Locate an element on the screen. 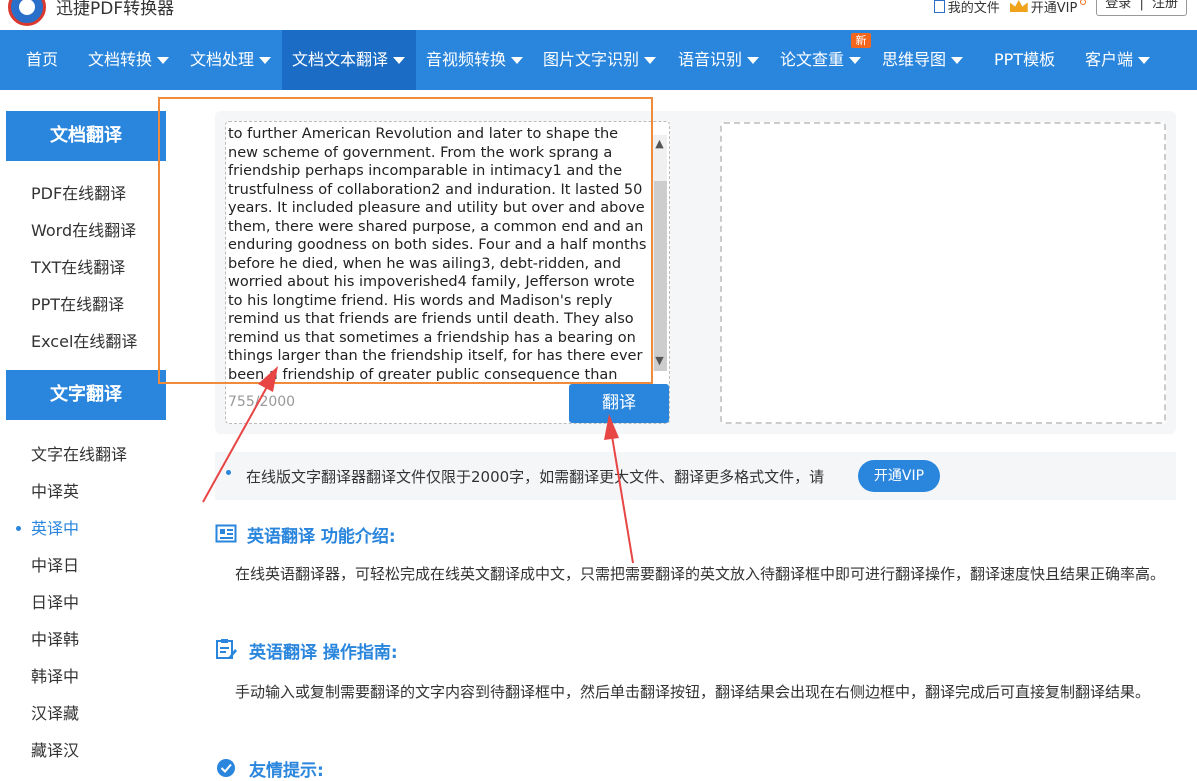 Image resolution: width=1197 pixels, height=781 pixels. sidebar-item-text-online: 文字在线翻译 is located at coordinates (86, 454).